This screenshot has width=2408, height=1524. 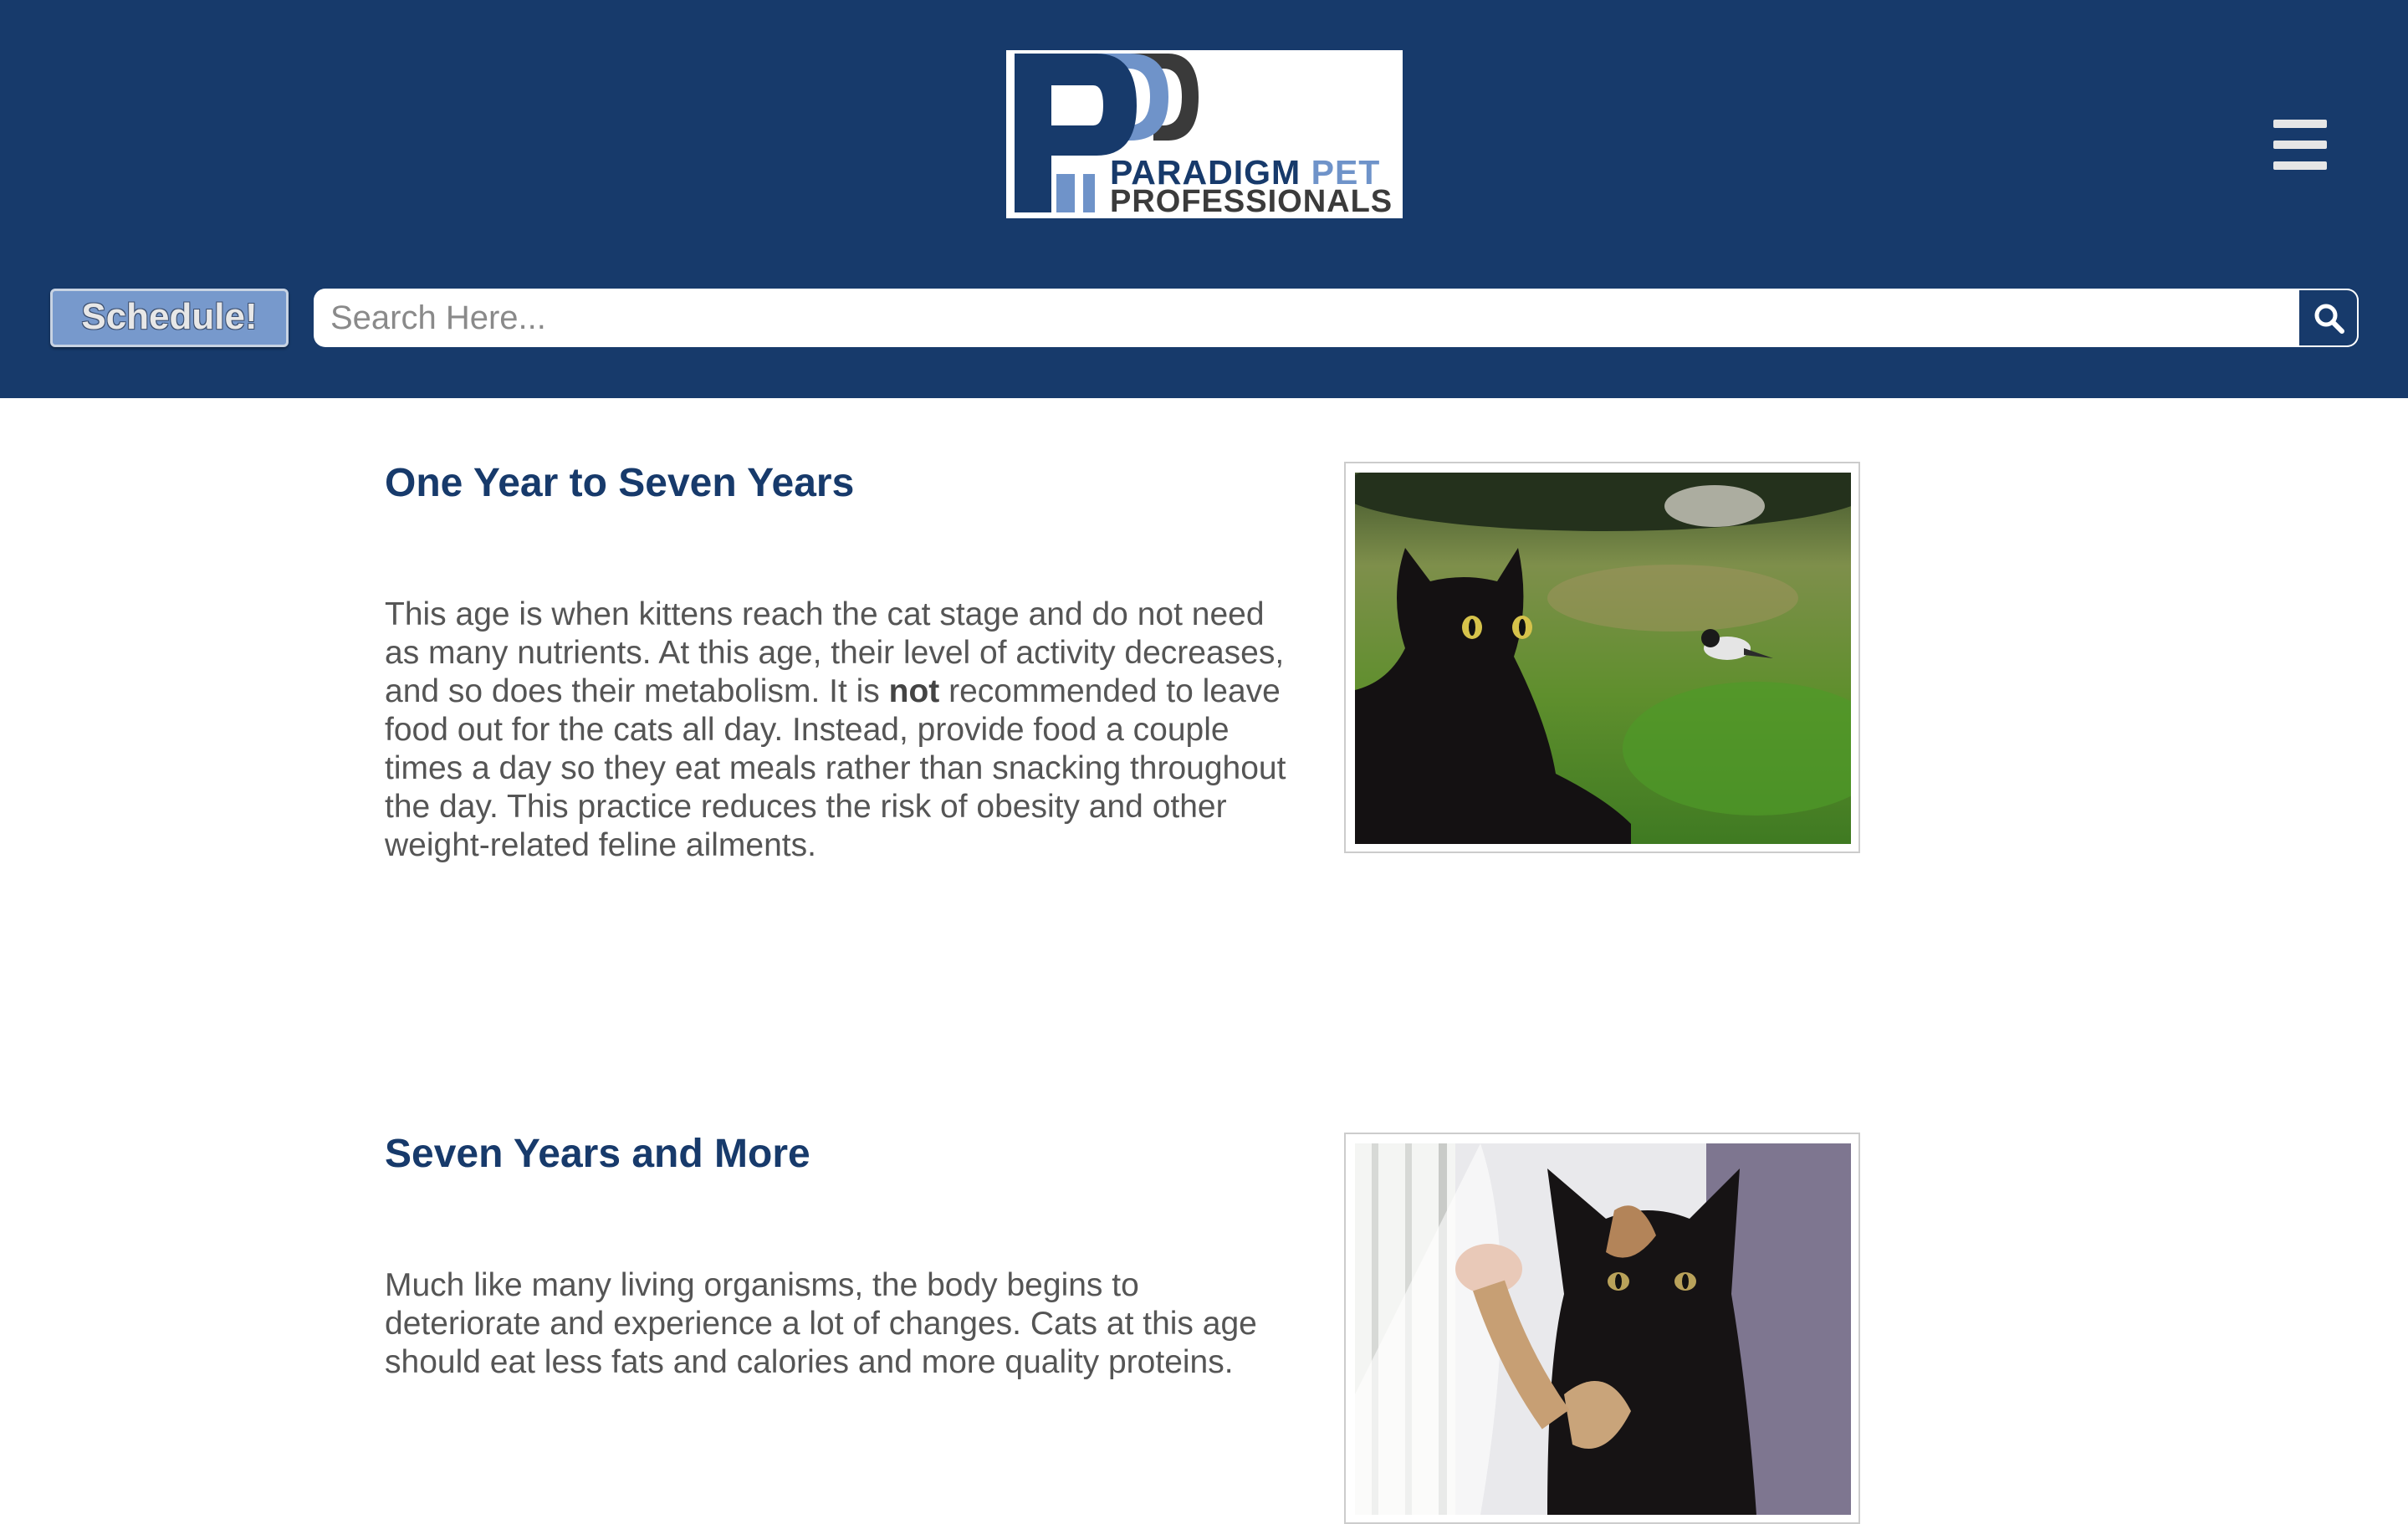 What do you see at coordinates (597, 1154) in the screenshot?
I see `section-title: Seven Years and More` at bounding box center [597, 1154].